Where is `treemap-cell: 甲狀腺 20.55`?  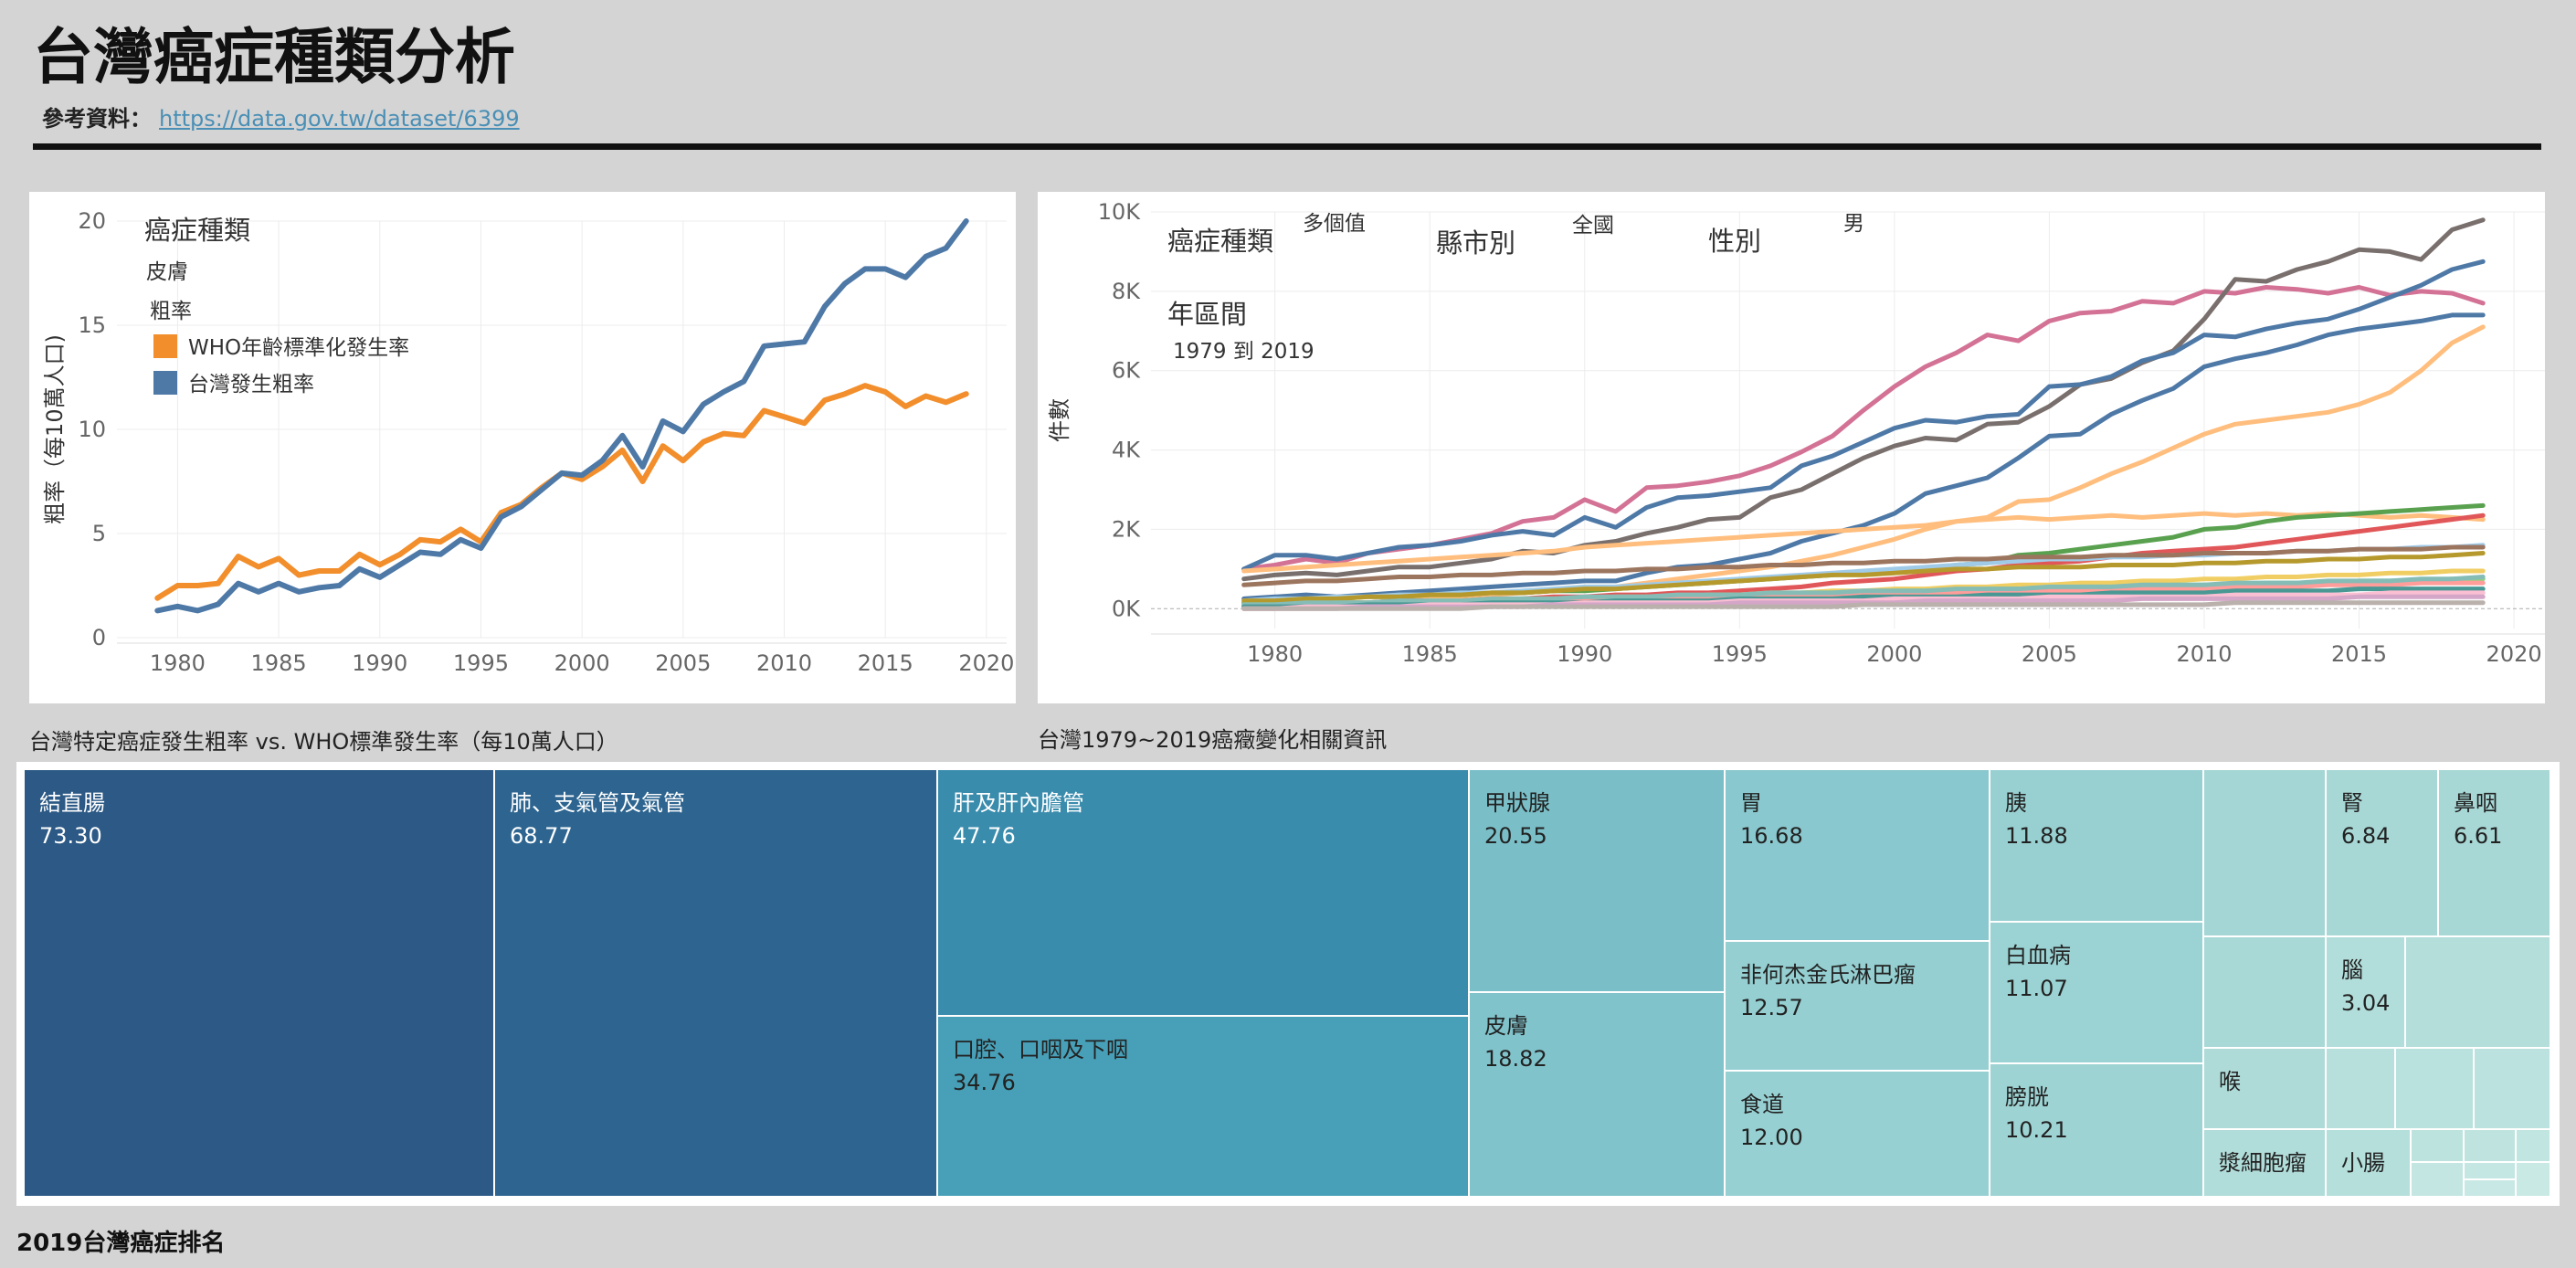
treemap-cell: 甲狀腺 20.55 is located at coordinates (1597, 881).